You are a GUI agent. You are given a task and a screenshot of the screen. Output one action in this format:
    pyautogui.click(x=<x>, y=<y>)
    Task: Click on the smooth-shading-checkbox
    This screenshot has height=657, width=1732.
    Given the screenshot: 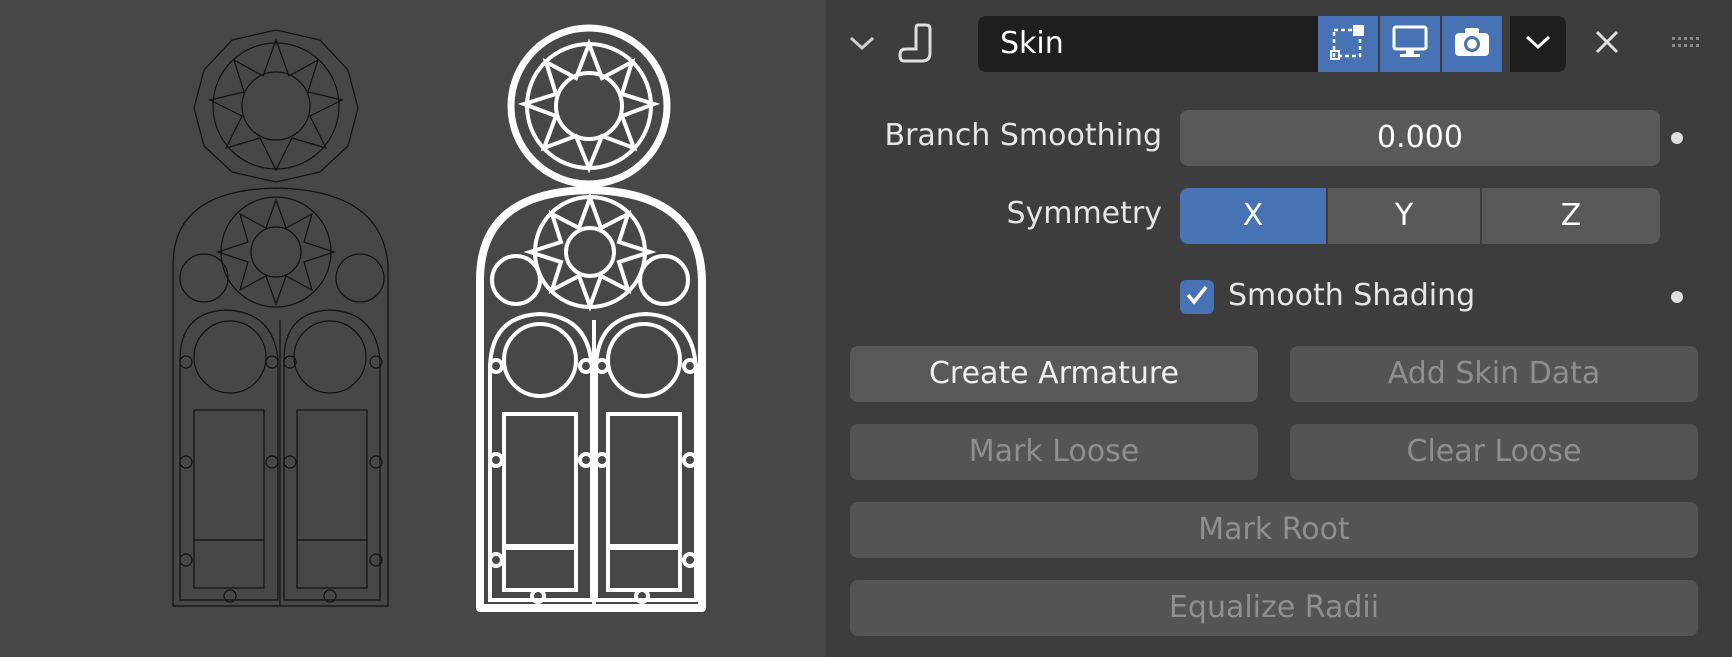 What is the action you would take?
    pyautogui.click(x=1197, y=297)
    